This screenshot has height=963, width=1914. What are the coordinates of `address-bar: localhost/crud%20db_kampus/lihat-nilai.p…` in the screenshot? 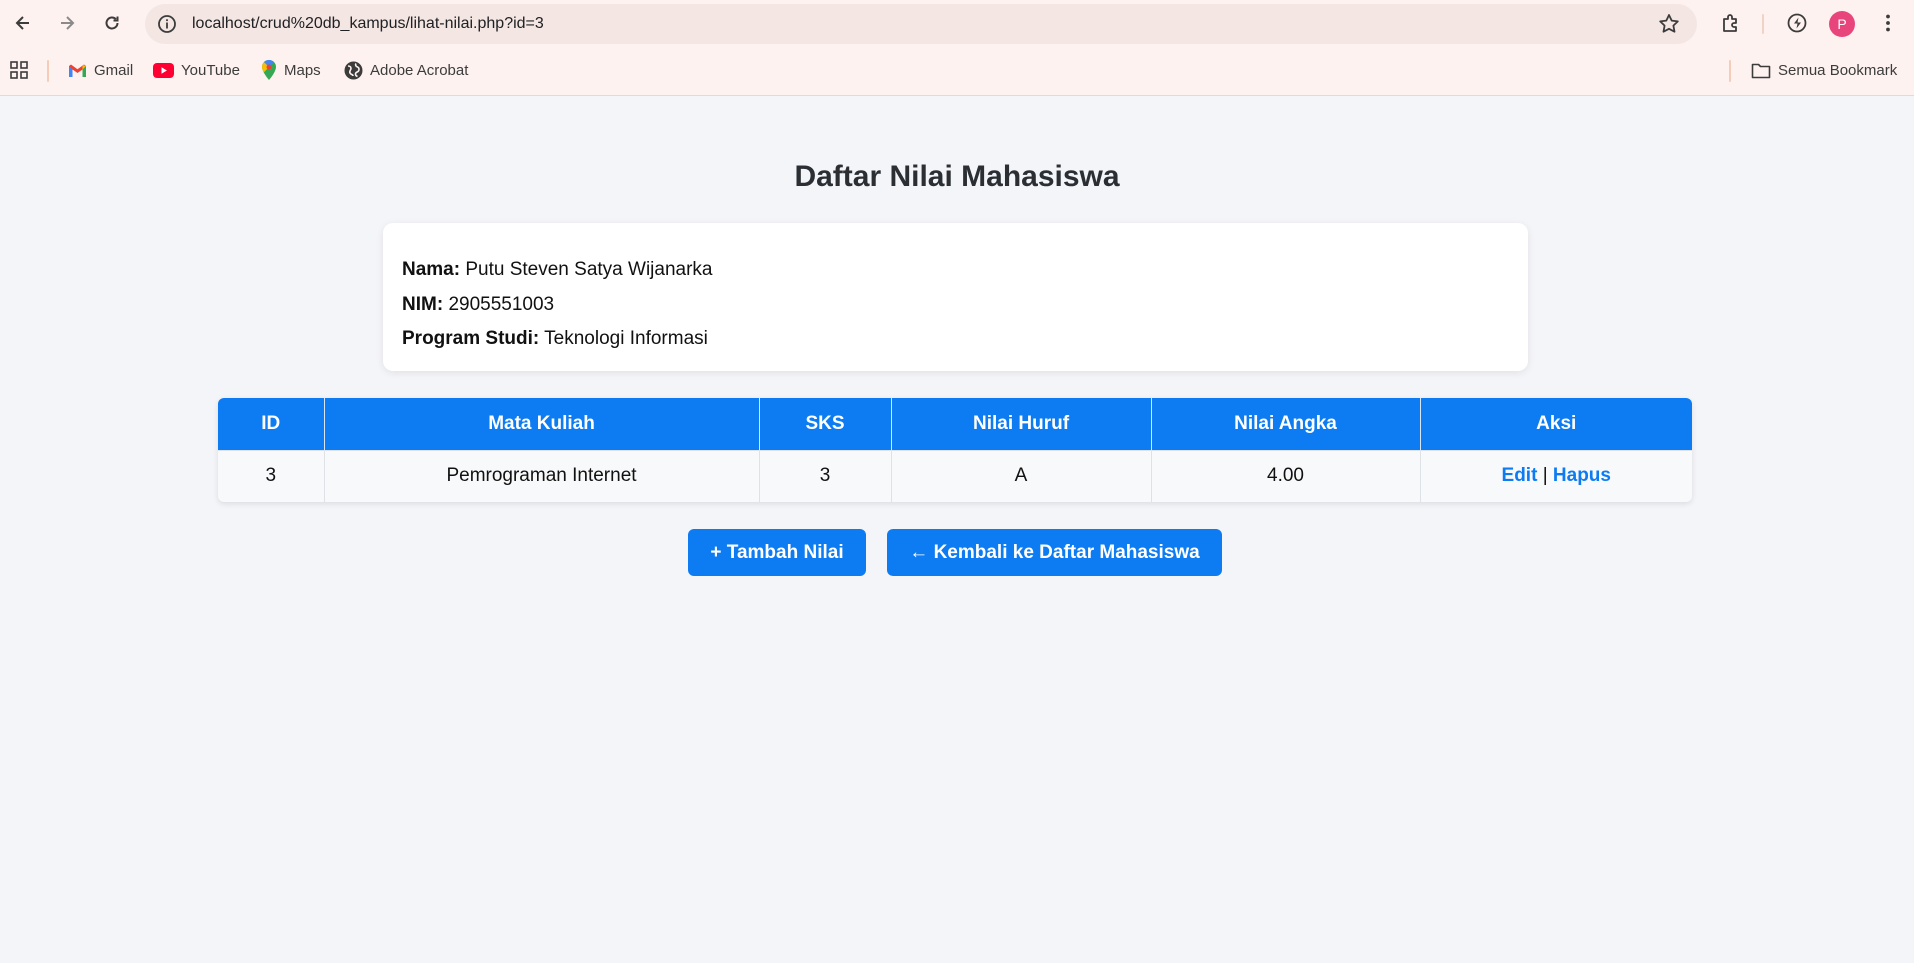 It's located at (921, 24).